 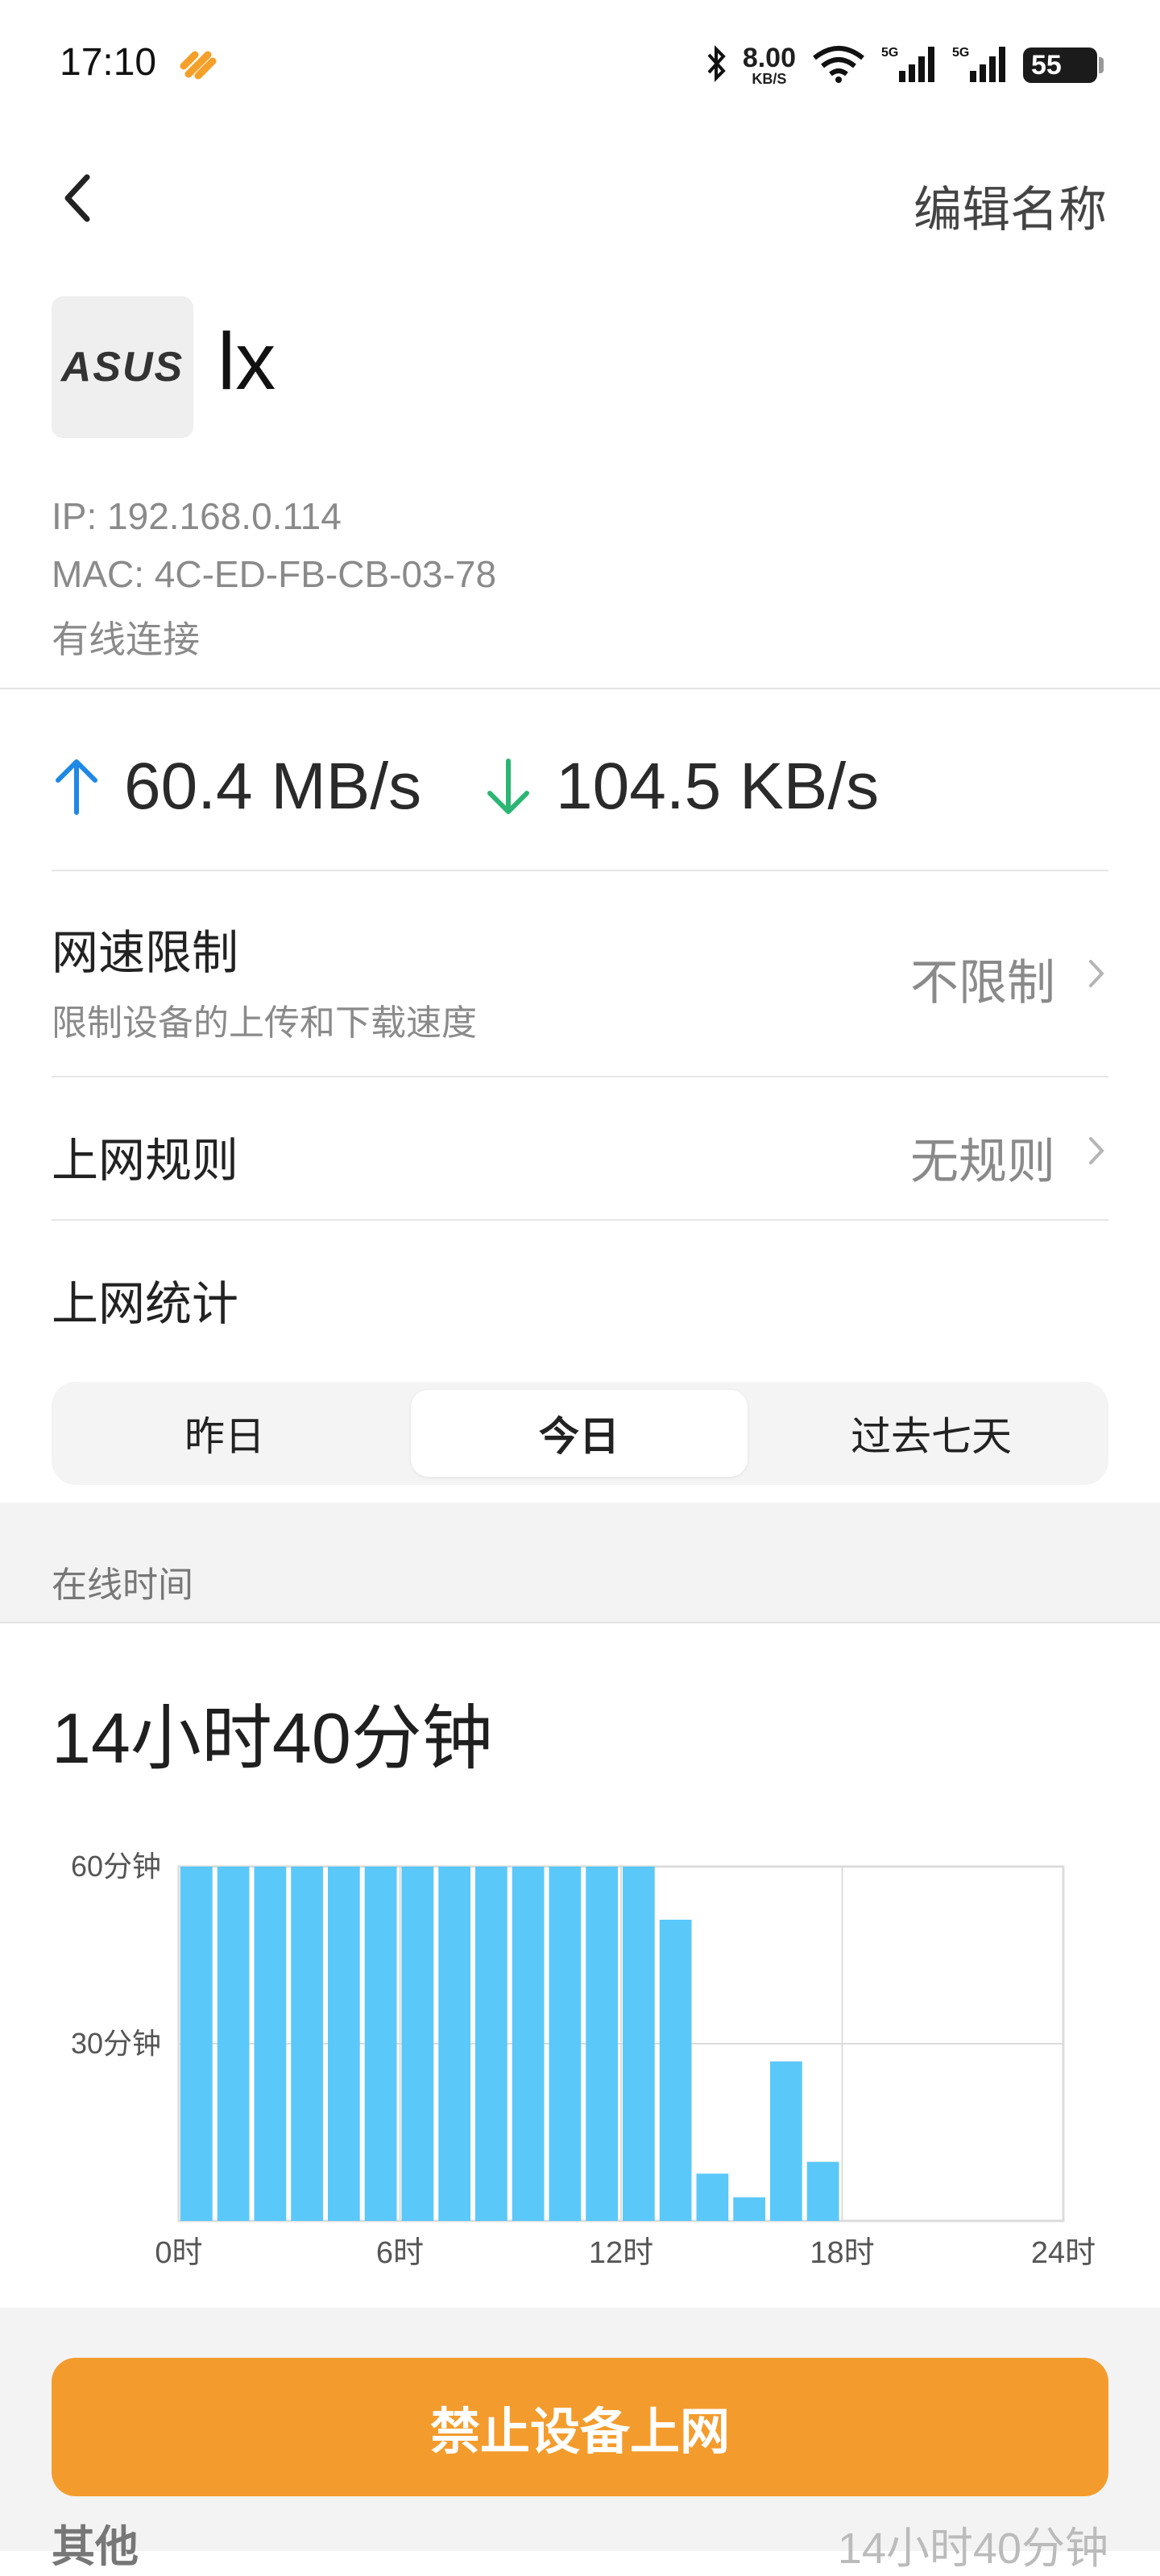 I want to click on upload-speed: 60.4 MB/s, so click(x=235, y=787).